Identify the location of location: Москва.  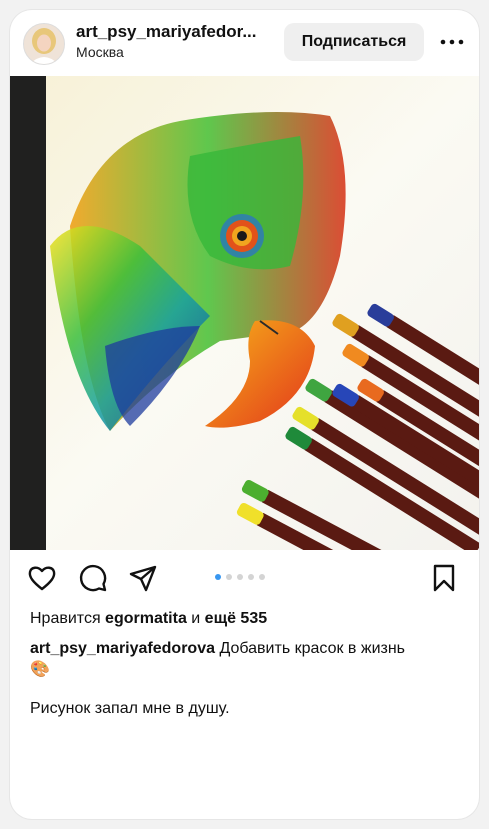
(176, 52).